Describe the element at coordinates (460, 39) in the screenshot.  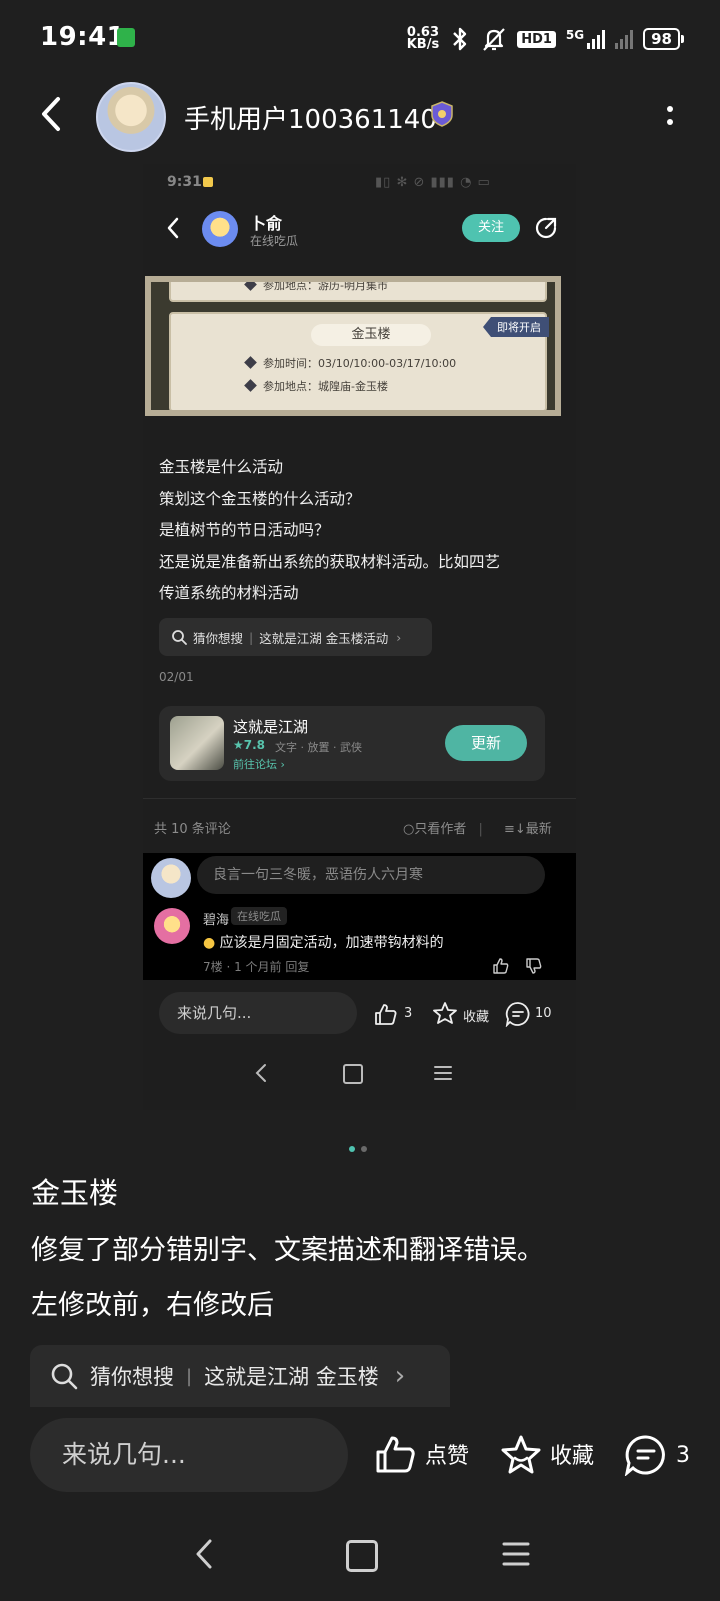
I see `bluetooth-icon` at that location.